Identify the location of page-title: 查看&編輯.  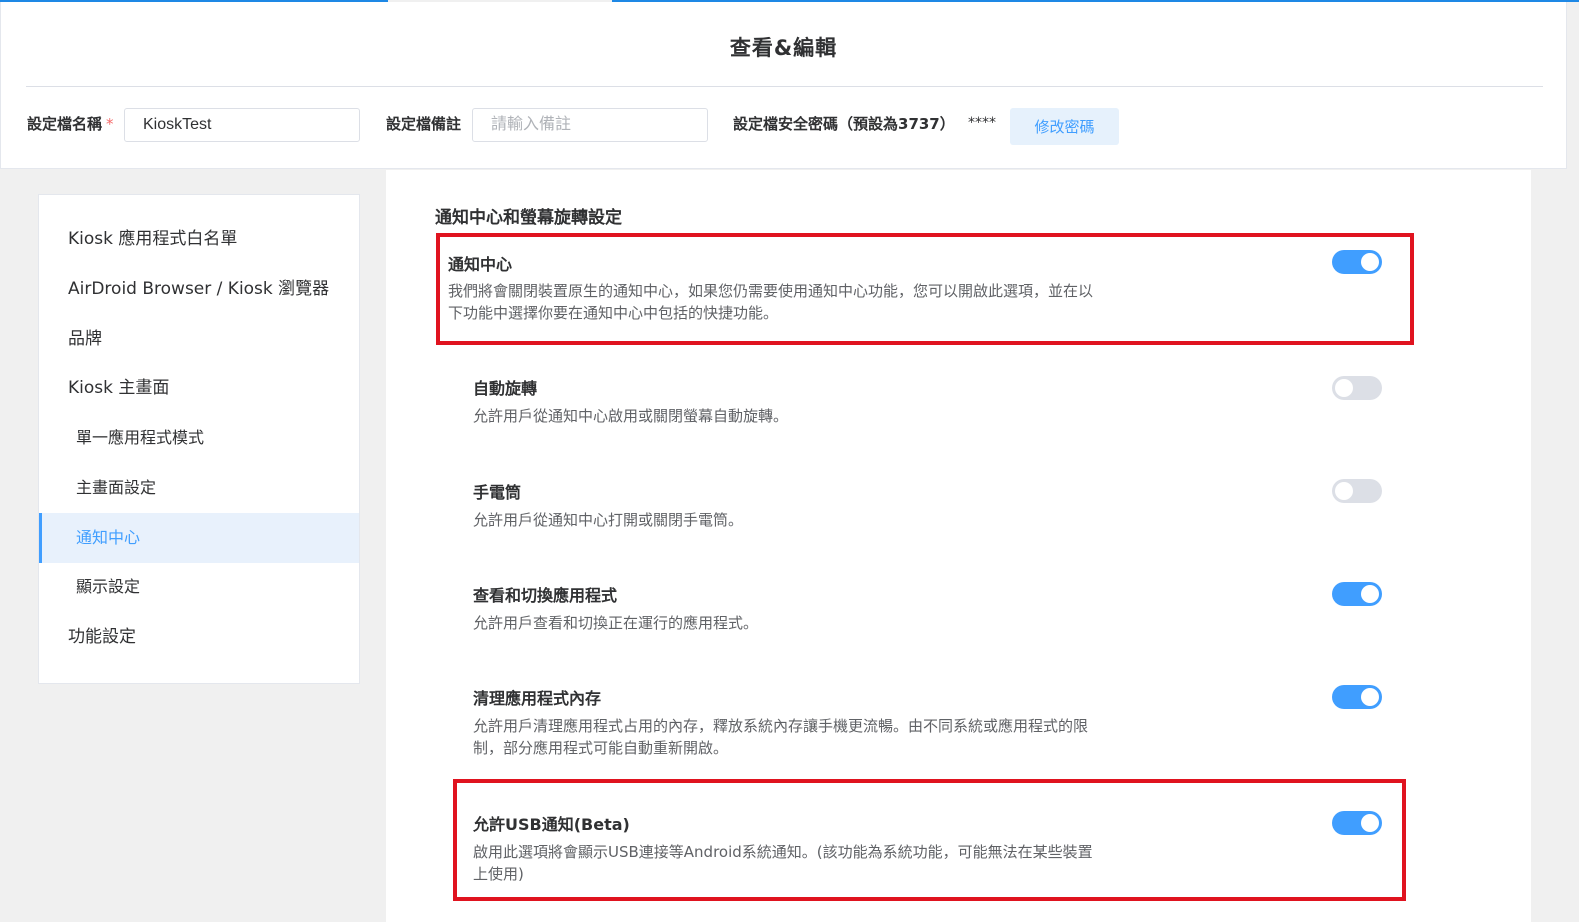
(783, 48).